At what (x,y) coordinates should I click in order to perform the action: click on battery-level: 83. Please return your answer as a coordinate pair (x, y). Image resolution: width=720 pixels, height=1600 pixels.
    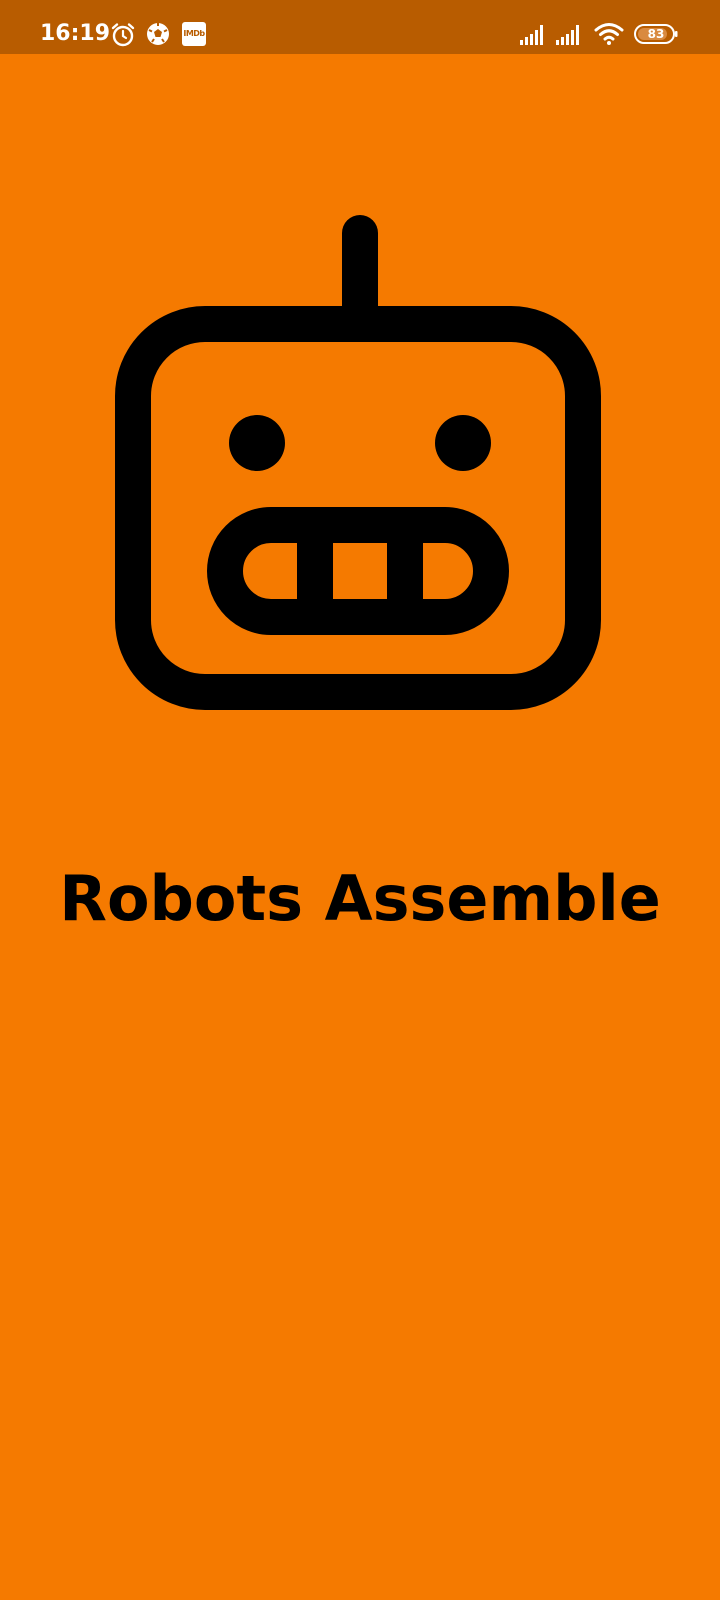
    Looking at the image, I should click on (656, 34).